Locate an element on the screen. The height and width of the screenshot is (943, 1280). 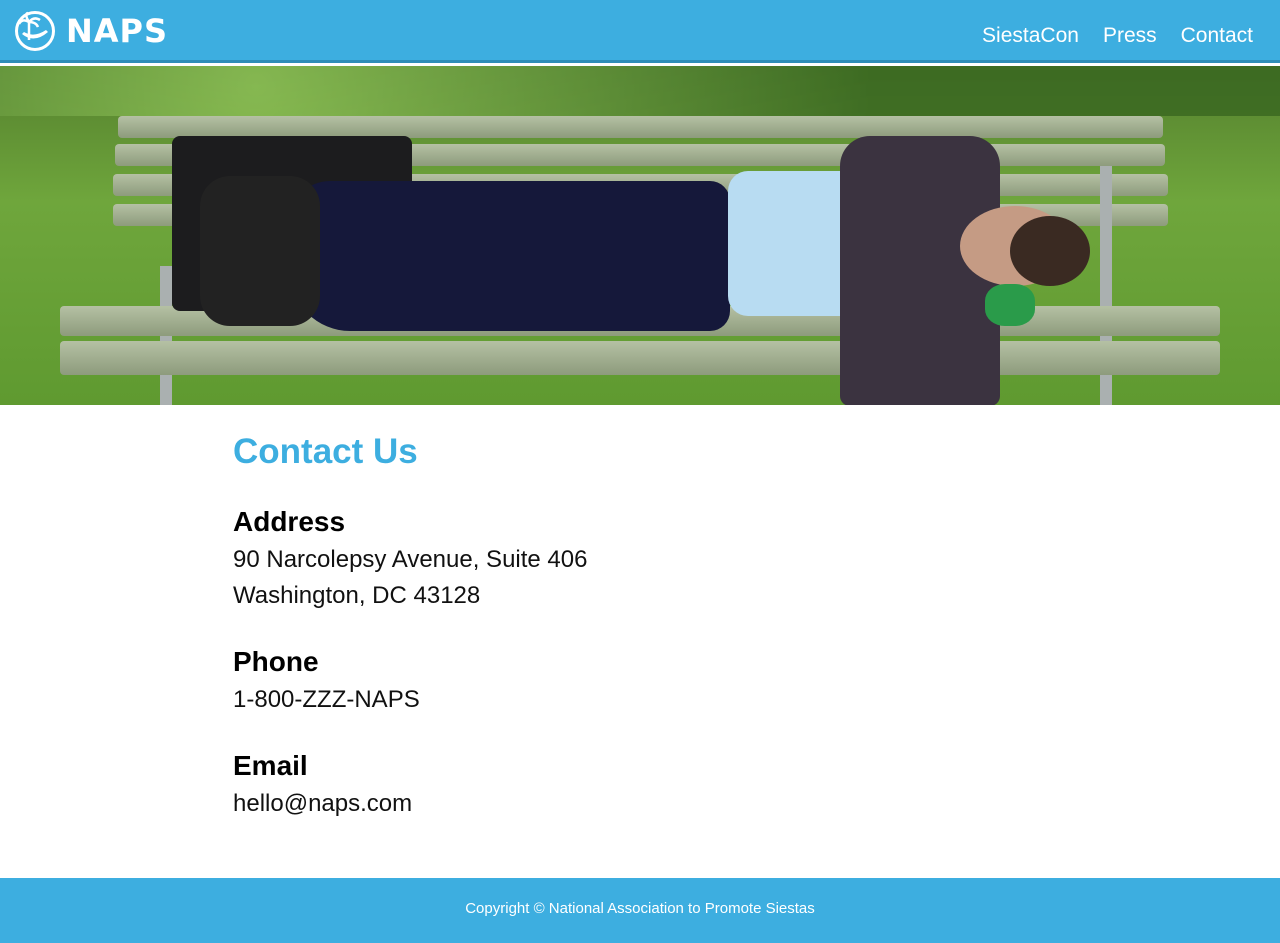
email-section: Email hello@naps.com is located at coordinates (643, 786).